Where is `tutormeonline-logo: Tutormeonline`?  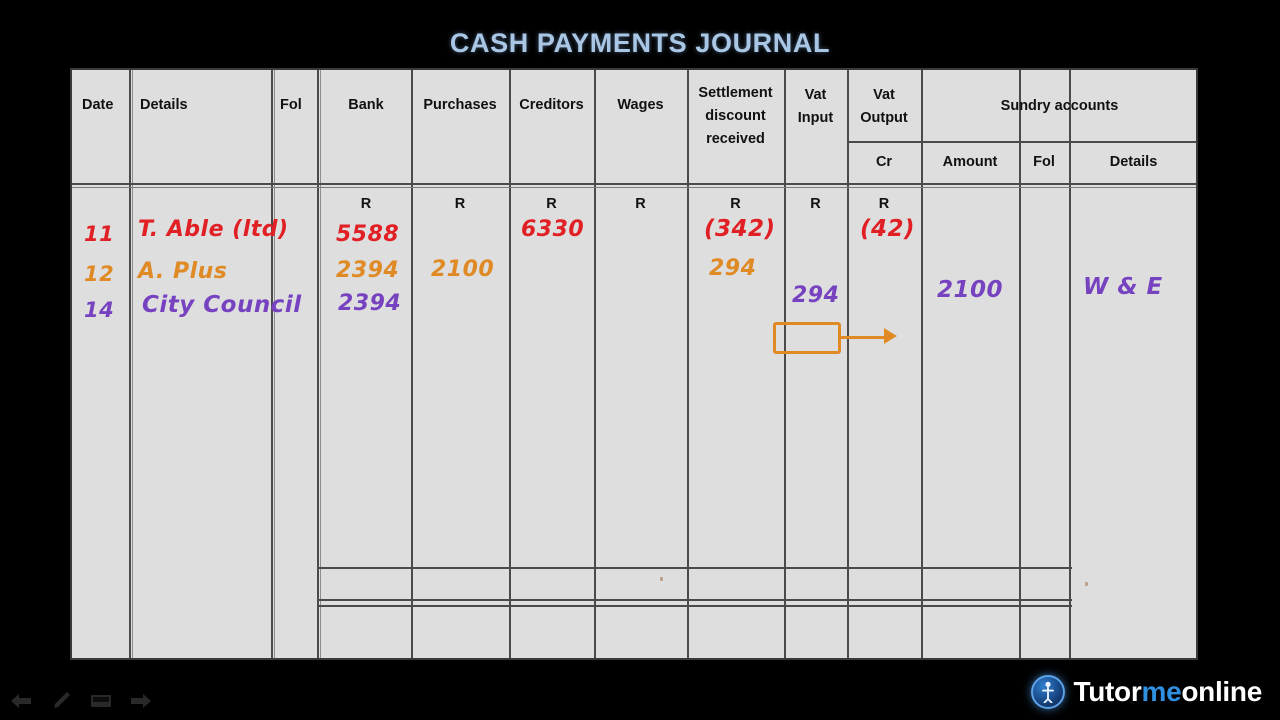 tutormeonline-logo: Tutormeonline is located at coordinates (1146, 692).